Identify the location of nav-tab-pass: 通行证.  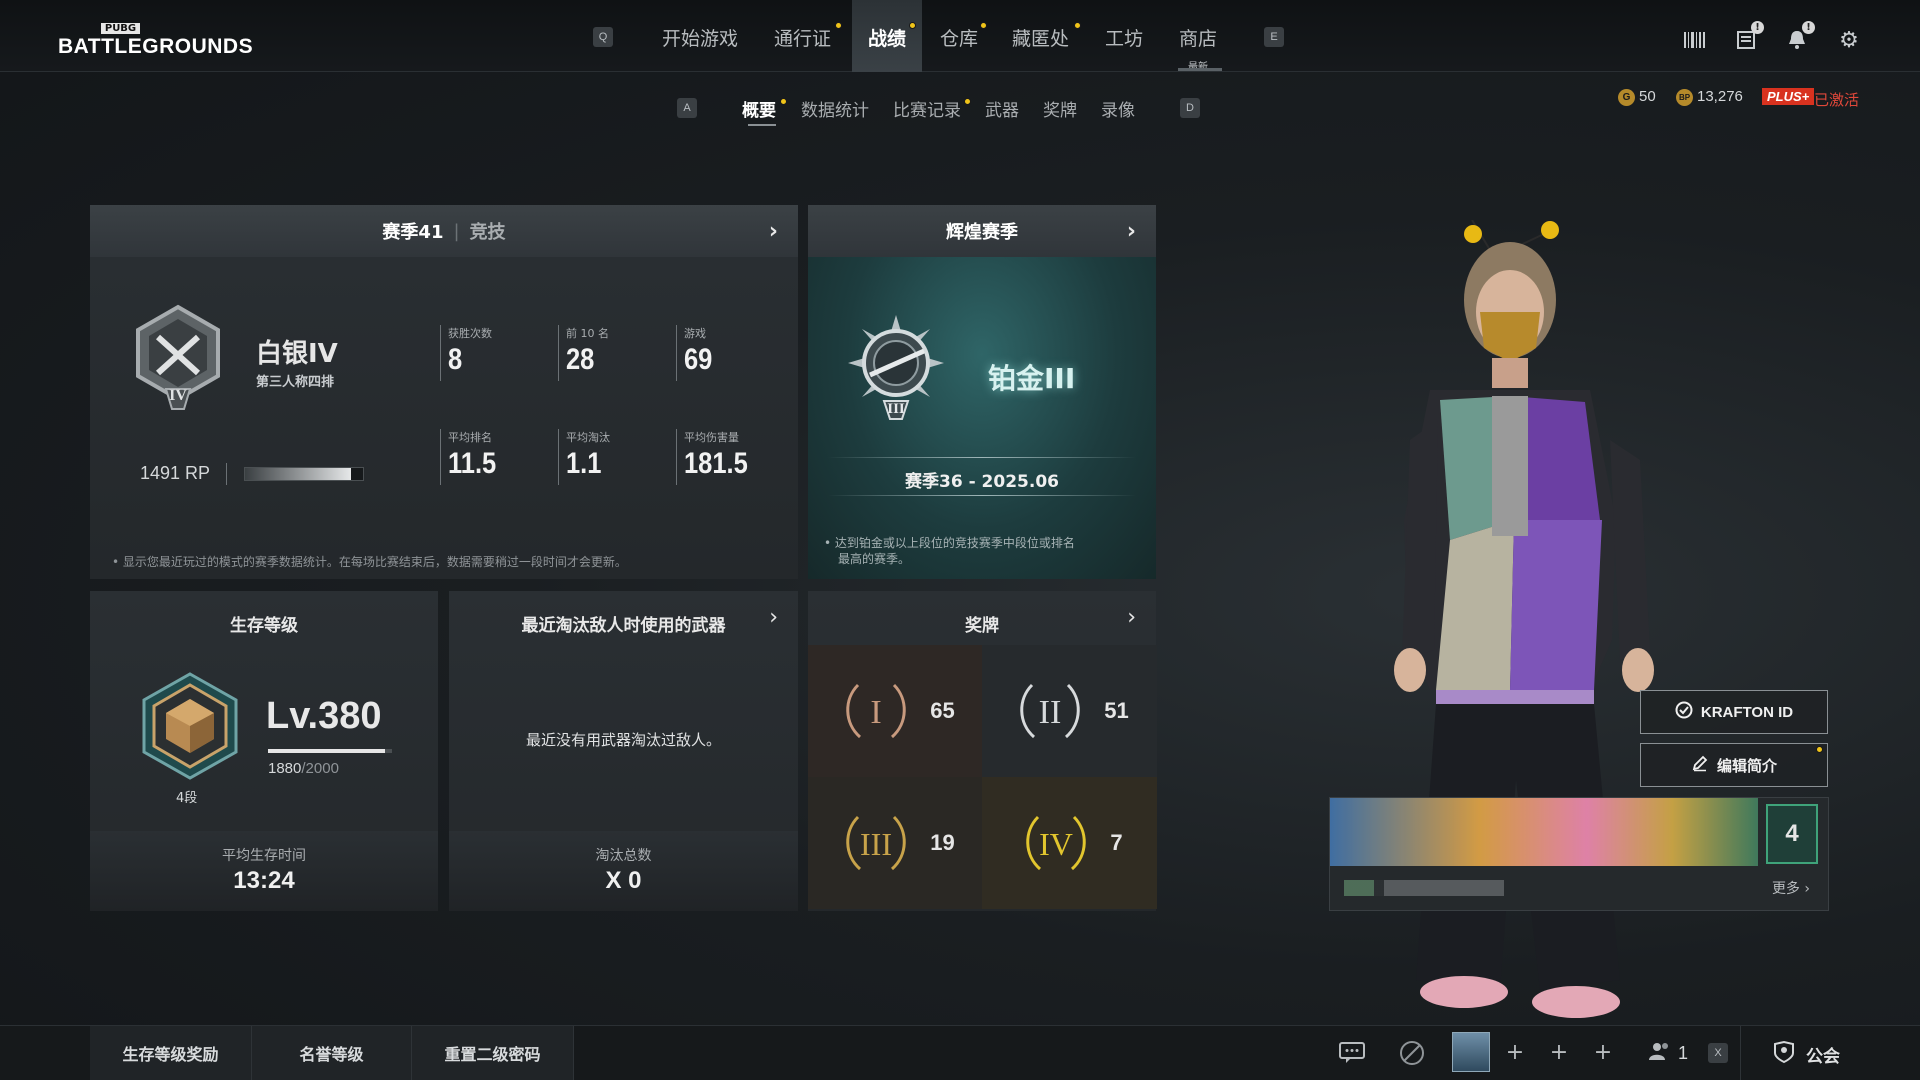
(802, 37).